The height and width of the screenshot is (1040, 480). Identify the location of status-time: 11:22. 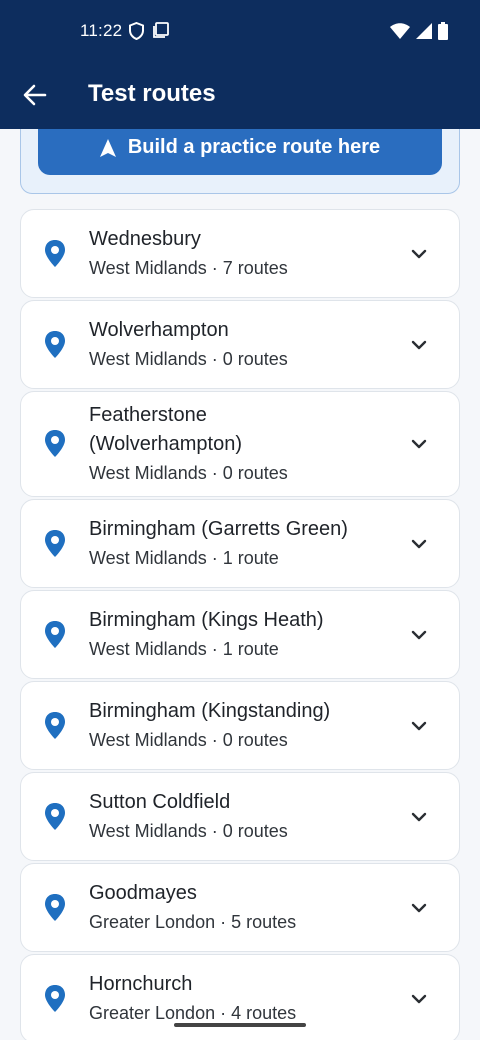
(101, 30).